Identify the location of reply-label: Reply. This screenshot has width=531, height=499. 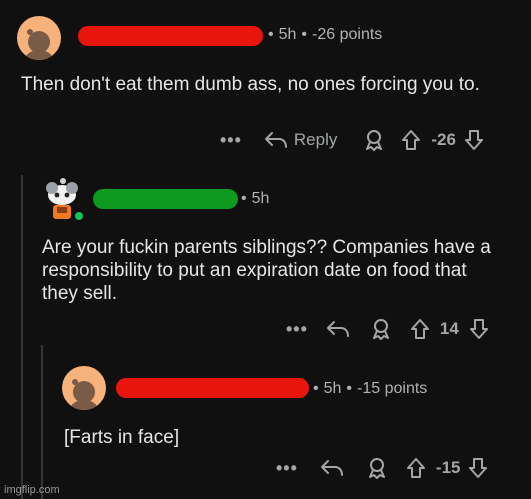
(315, 139).